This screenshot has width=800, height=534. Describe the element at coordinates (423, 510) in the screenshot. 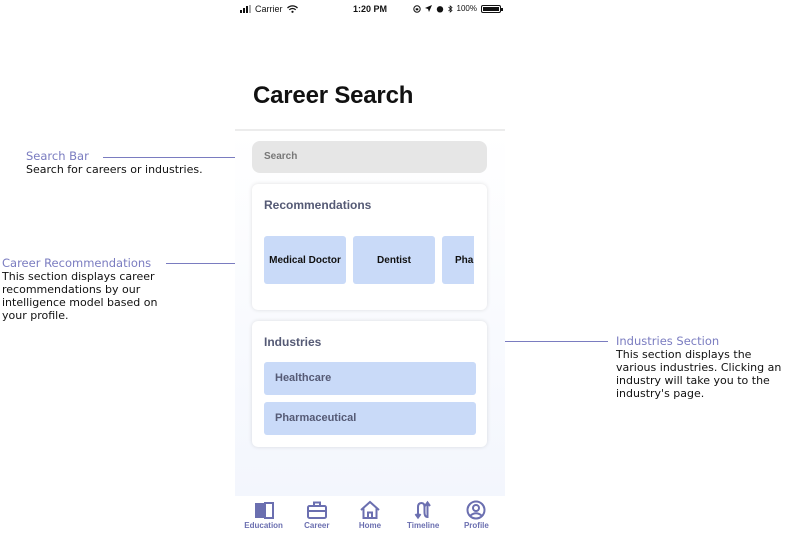

I see `timeline-arrows-icon` at that location.